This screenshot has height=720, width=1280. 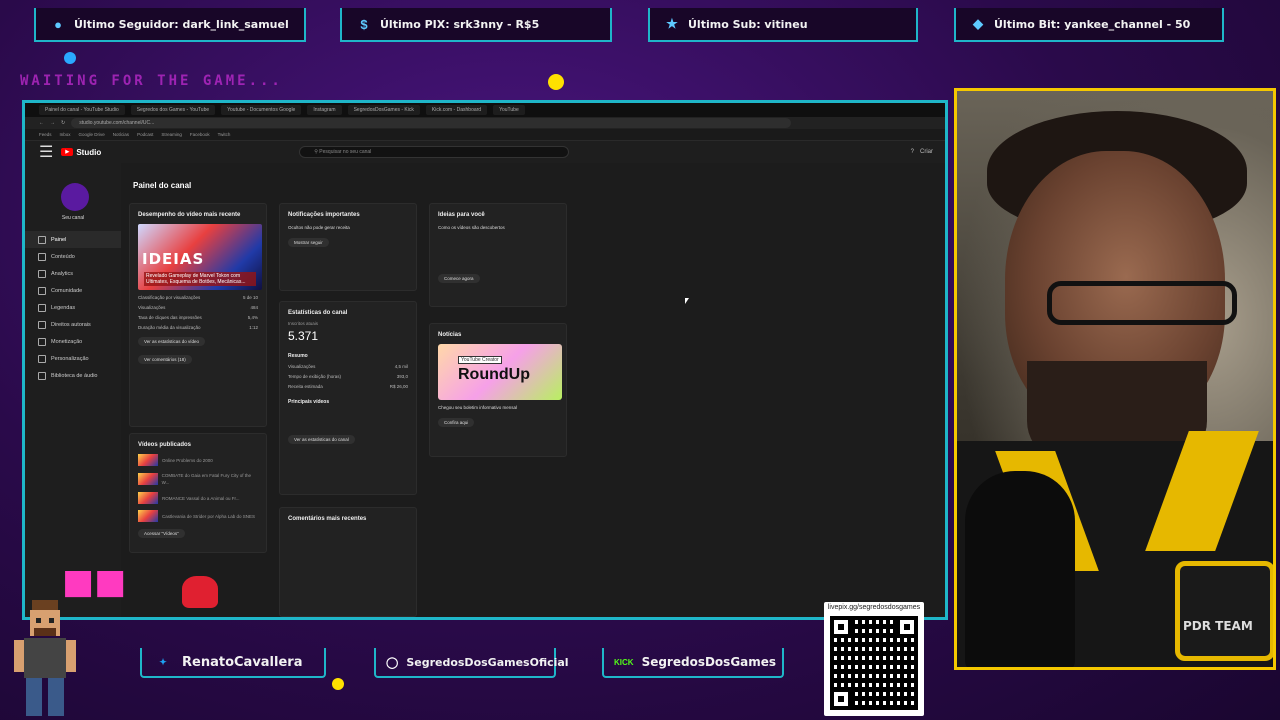 What do you see at coordinates (73, 375) in the screenshot?
I see `sidebar-item-audio: Biblioteca de áudio` at bounding box center [73, 375].